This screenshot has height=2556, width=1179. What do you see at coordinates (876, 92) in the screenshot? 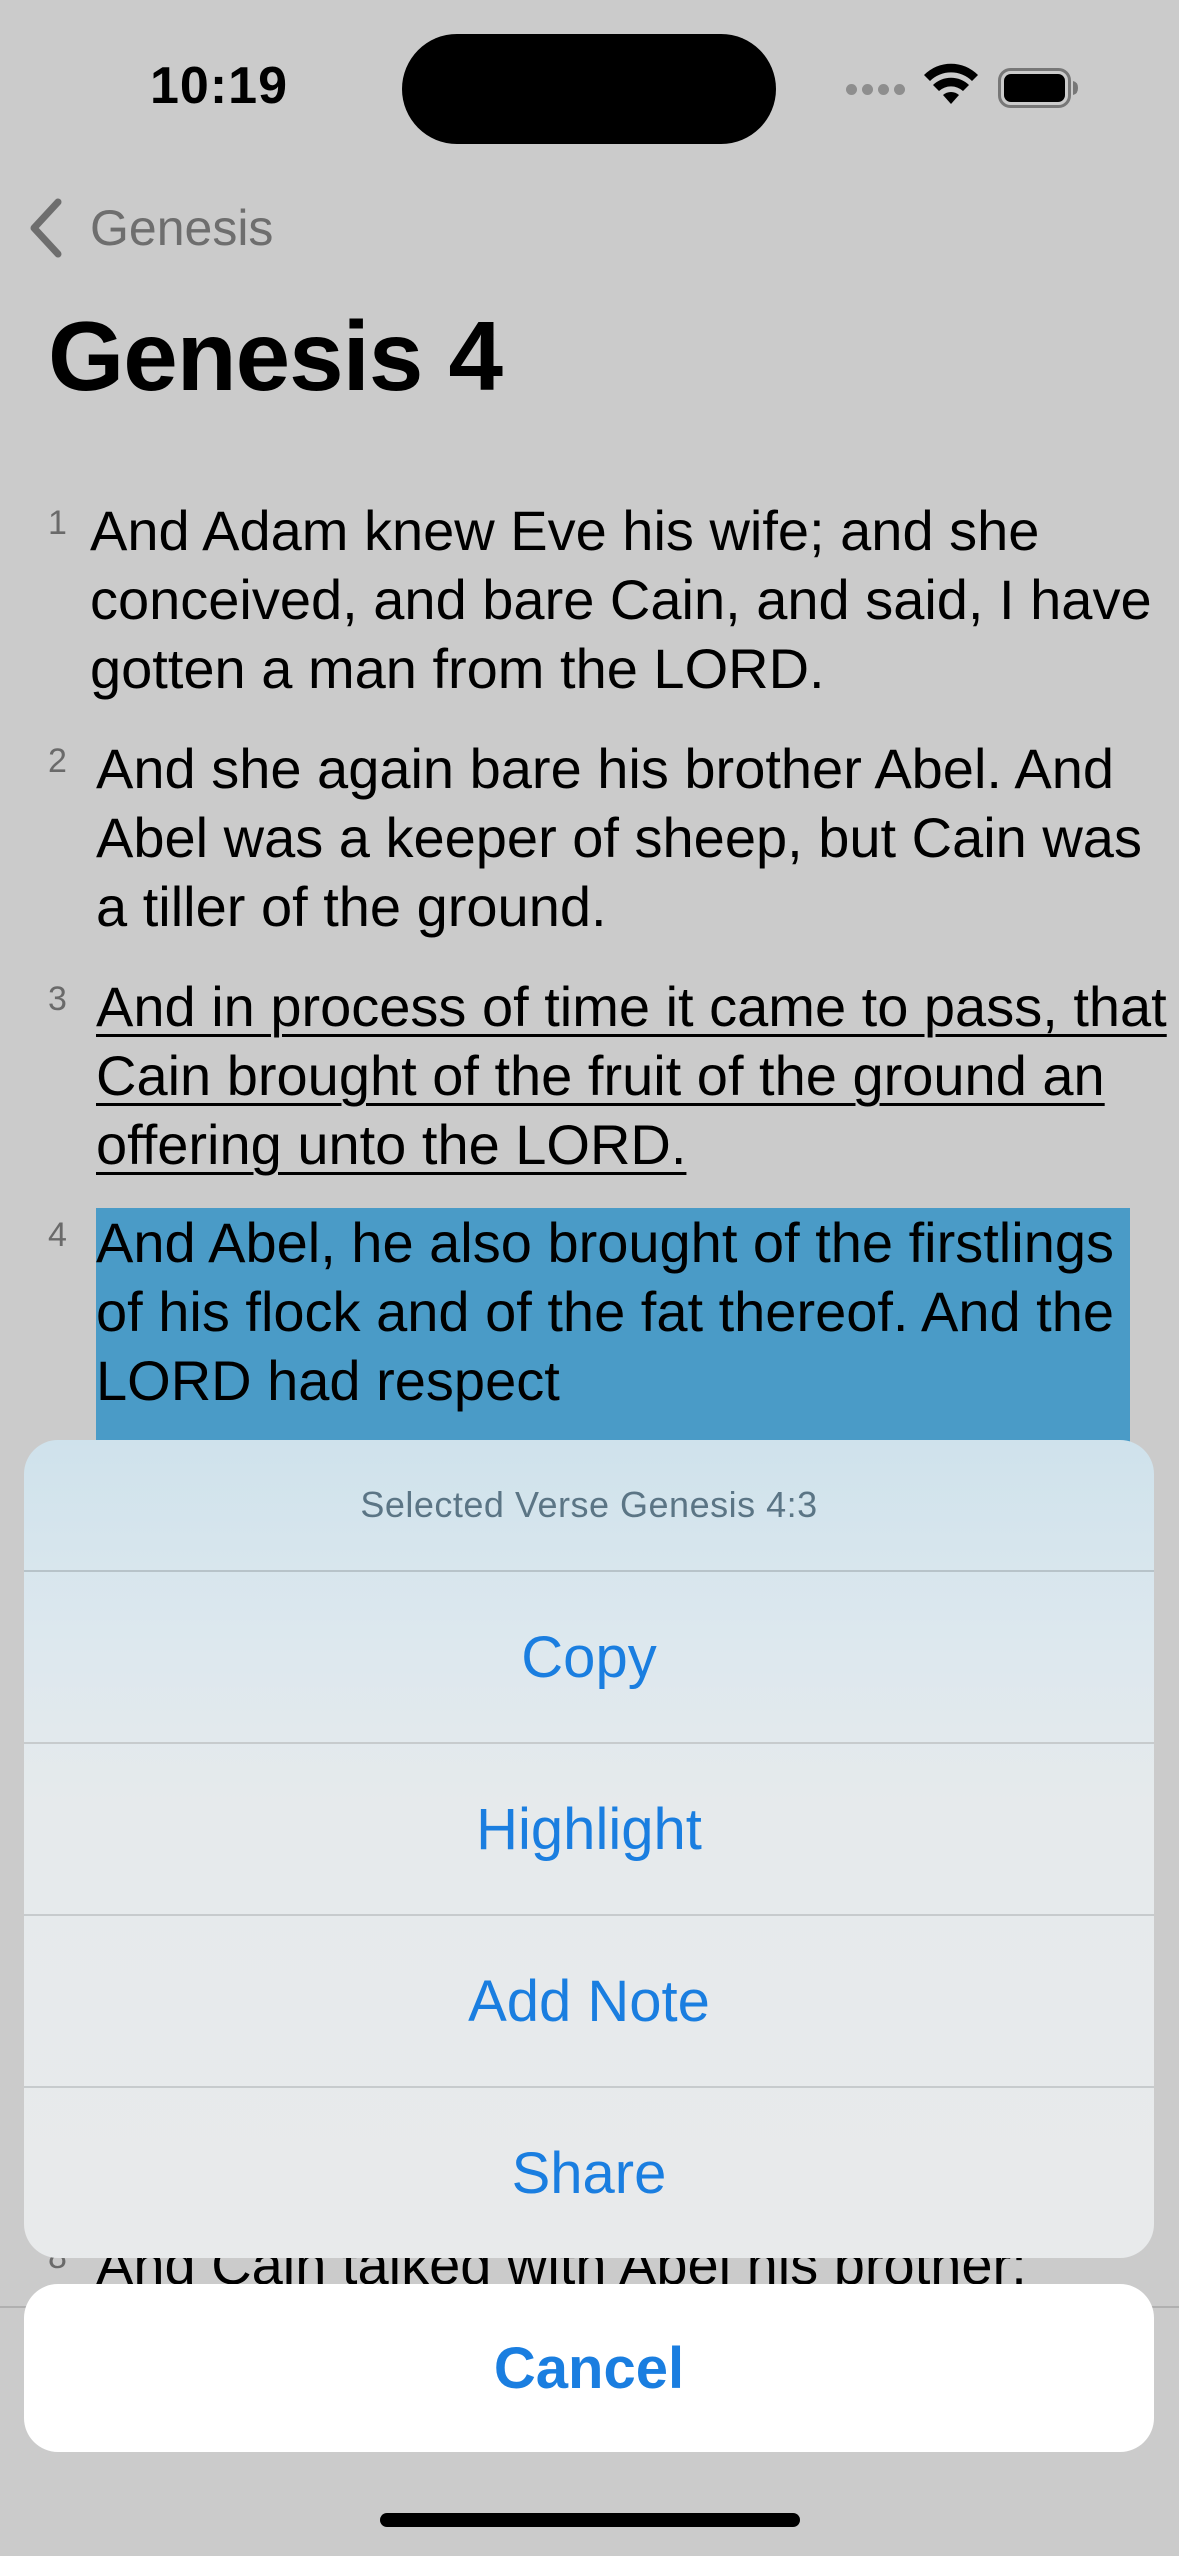
I see `cellular-signal-icon` at bounding box center [876, 92].